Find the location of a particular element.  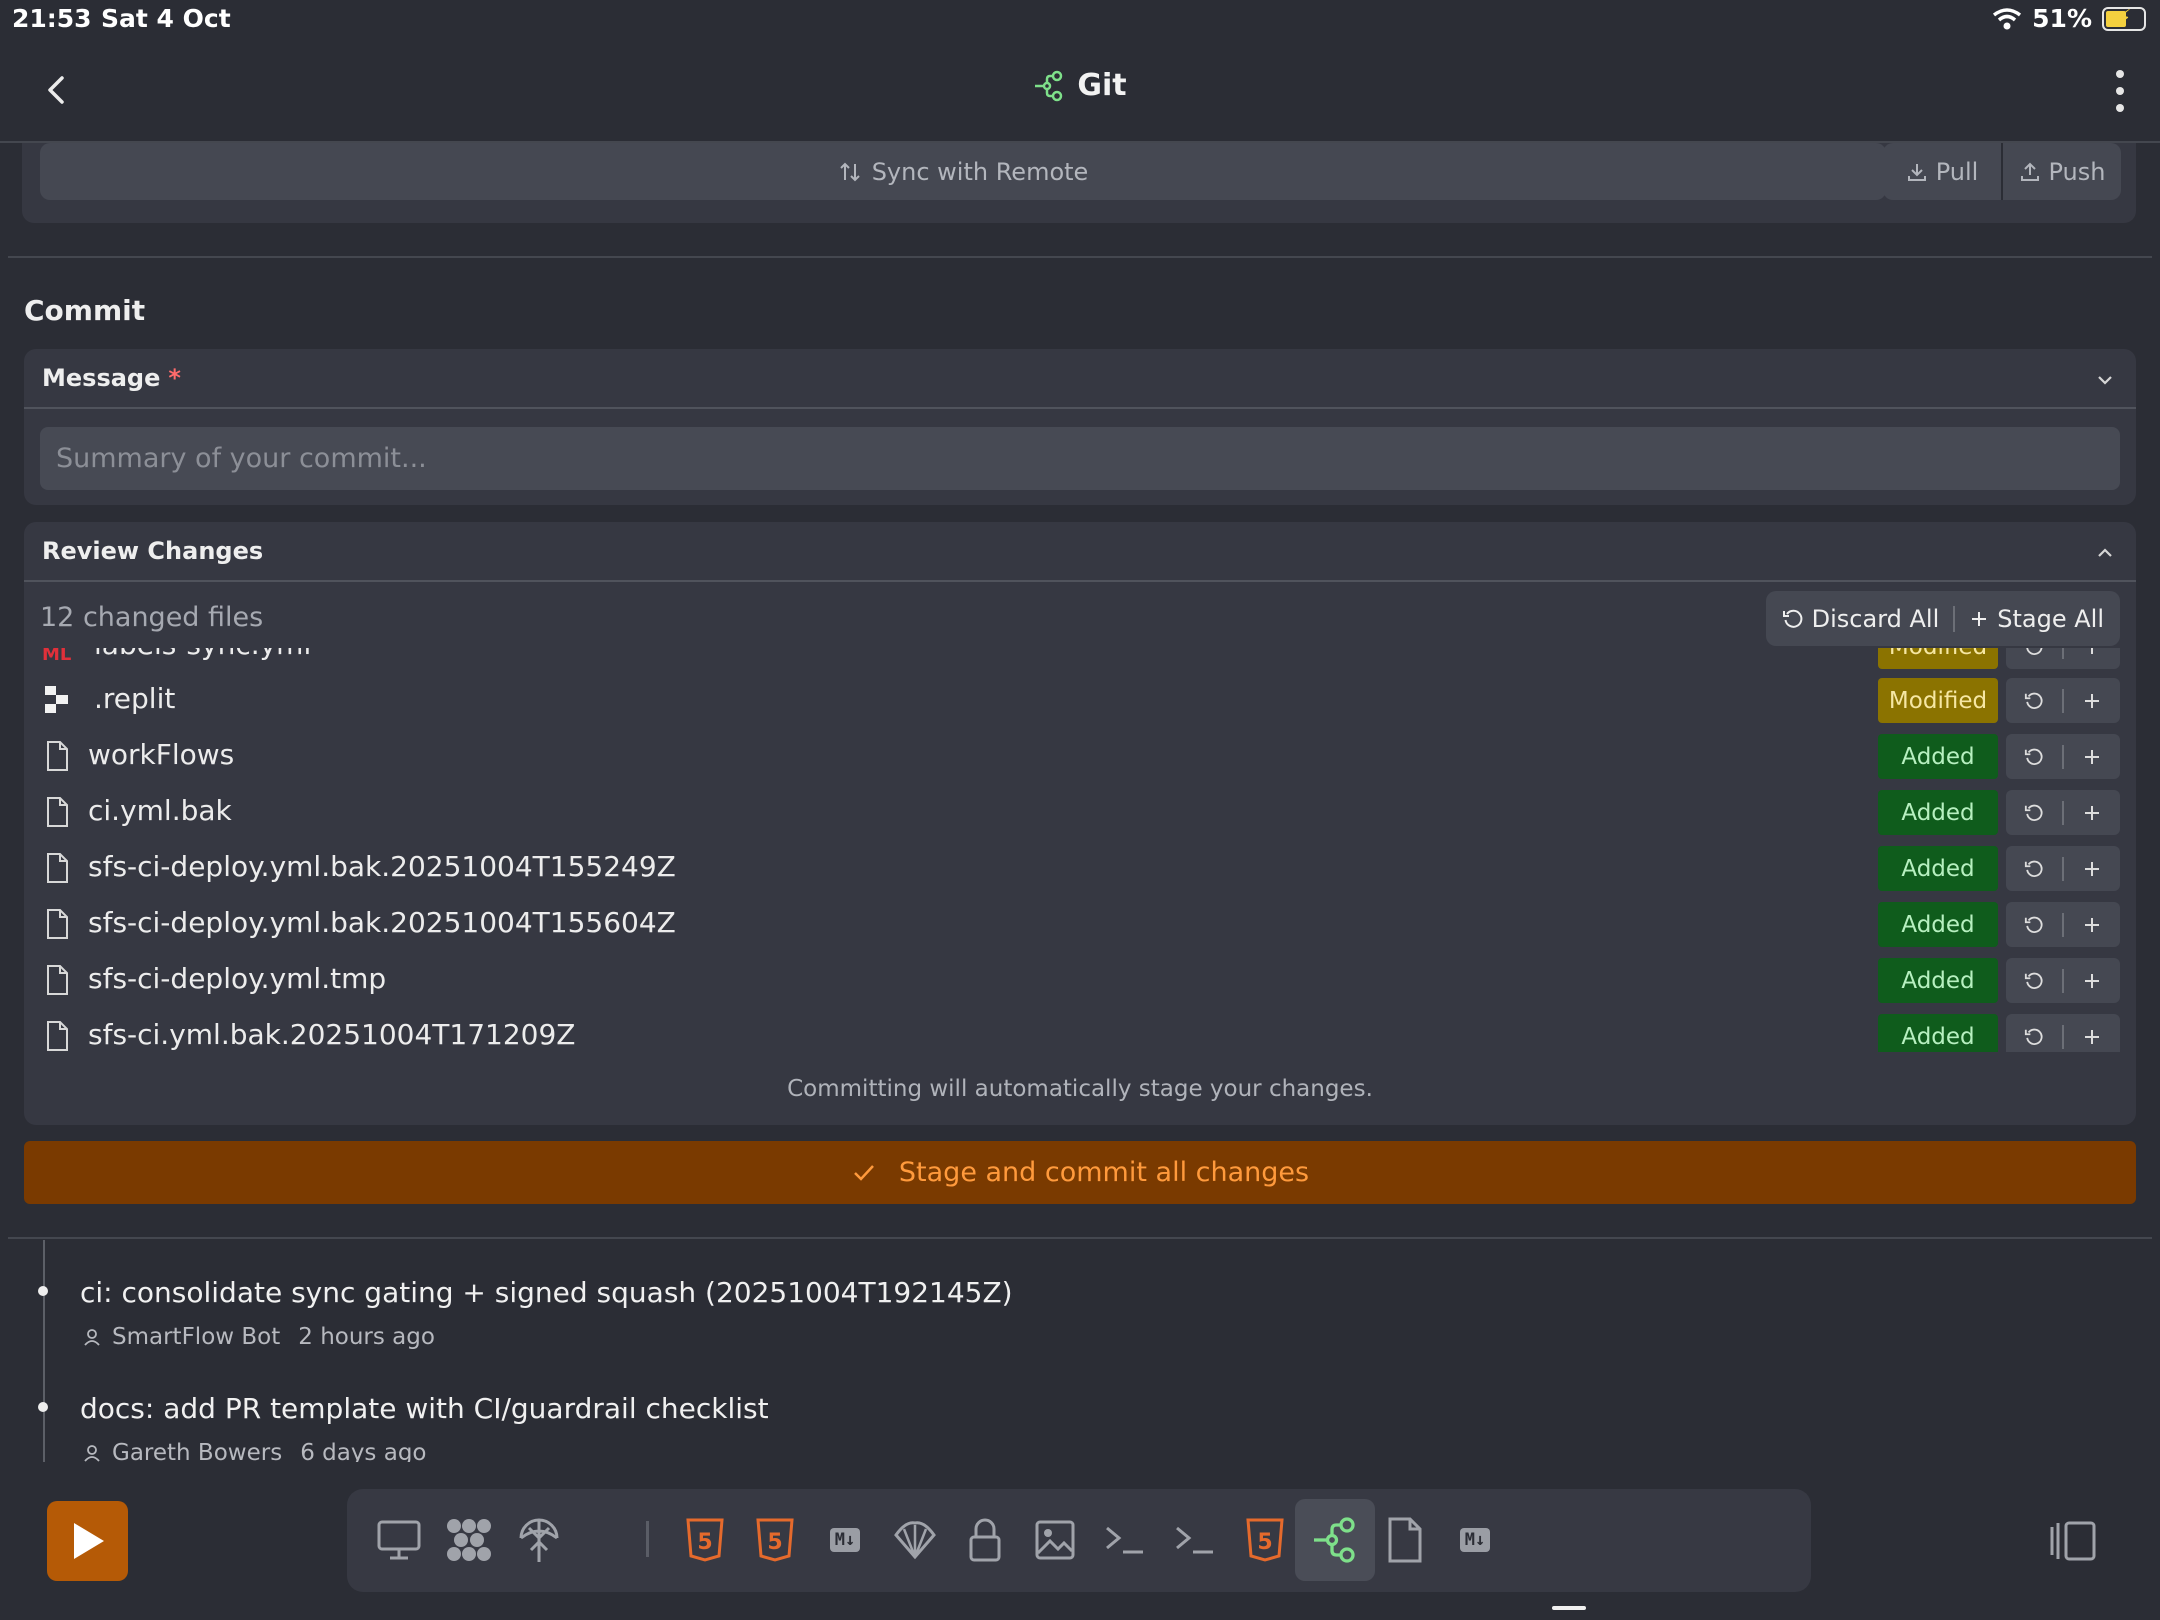

shell-icon is located at coordinates (915, 1540).